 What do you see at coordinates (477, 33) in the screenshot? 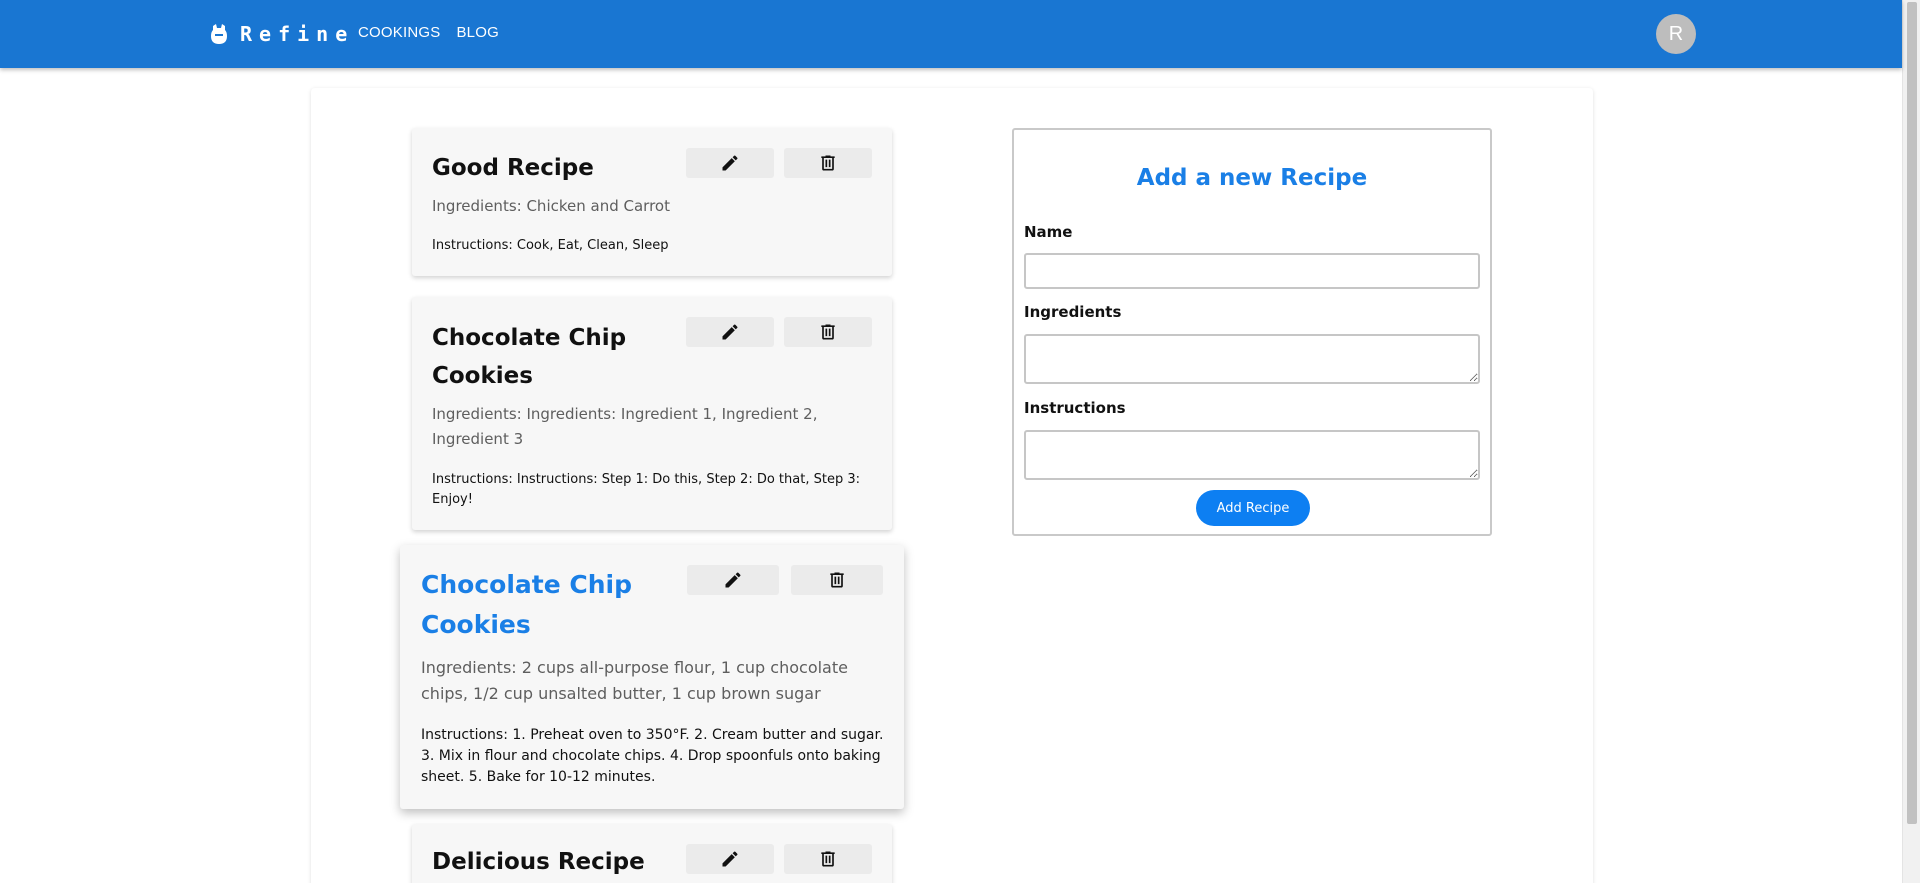
I see `nav-blog: BLOG` at bounding box center [477, 33].